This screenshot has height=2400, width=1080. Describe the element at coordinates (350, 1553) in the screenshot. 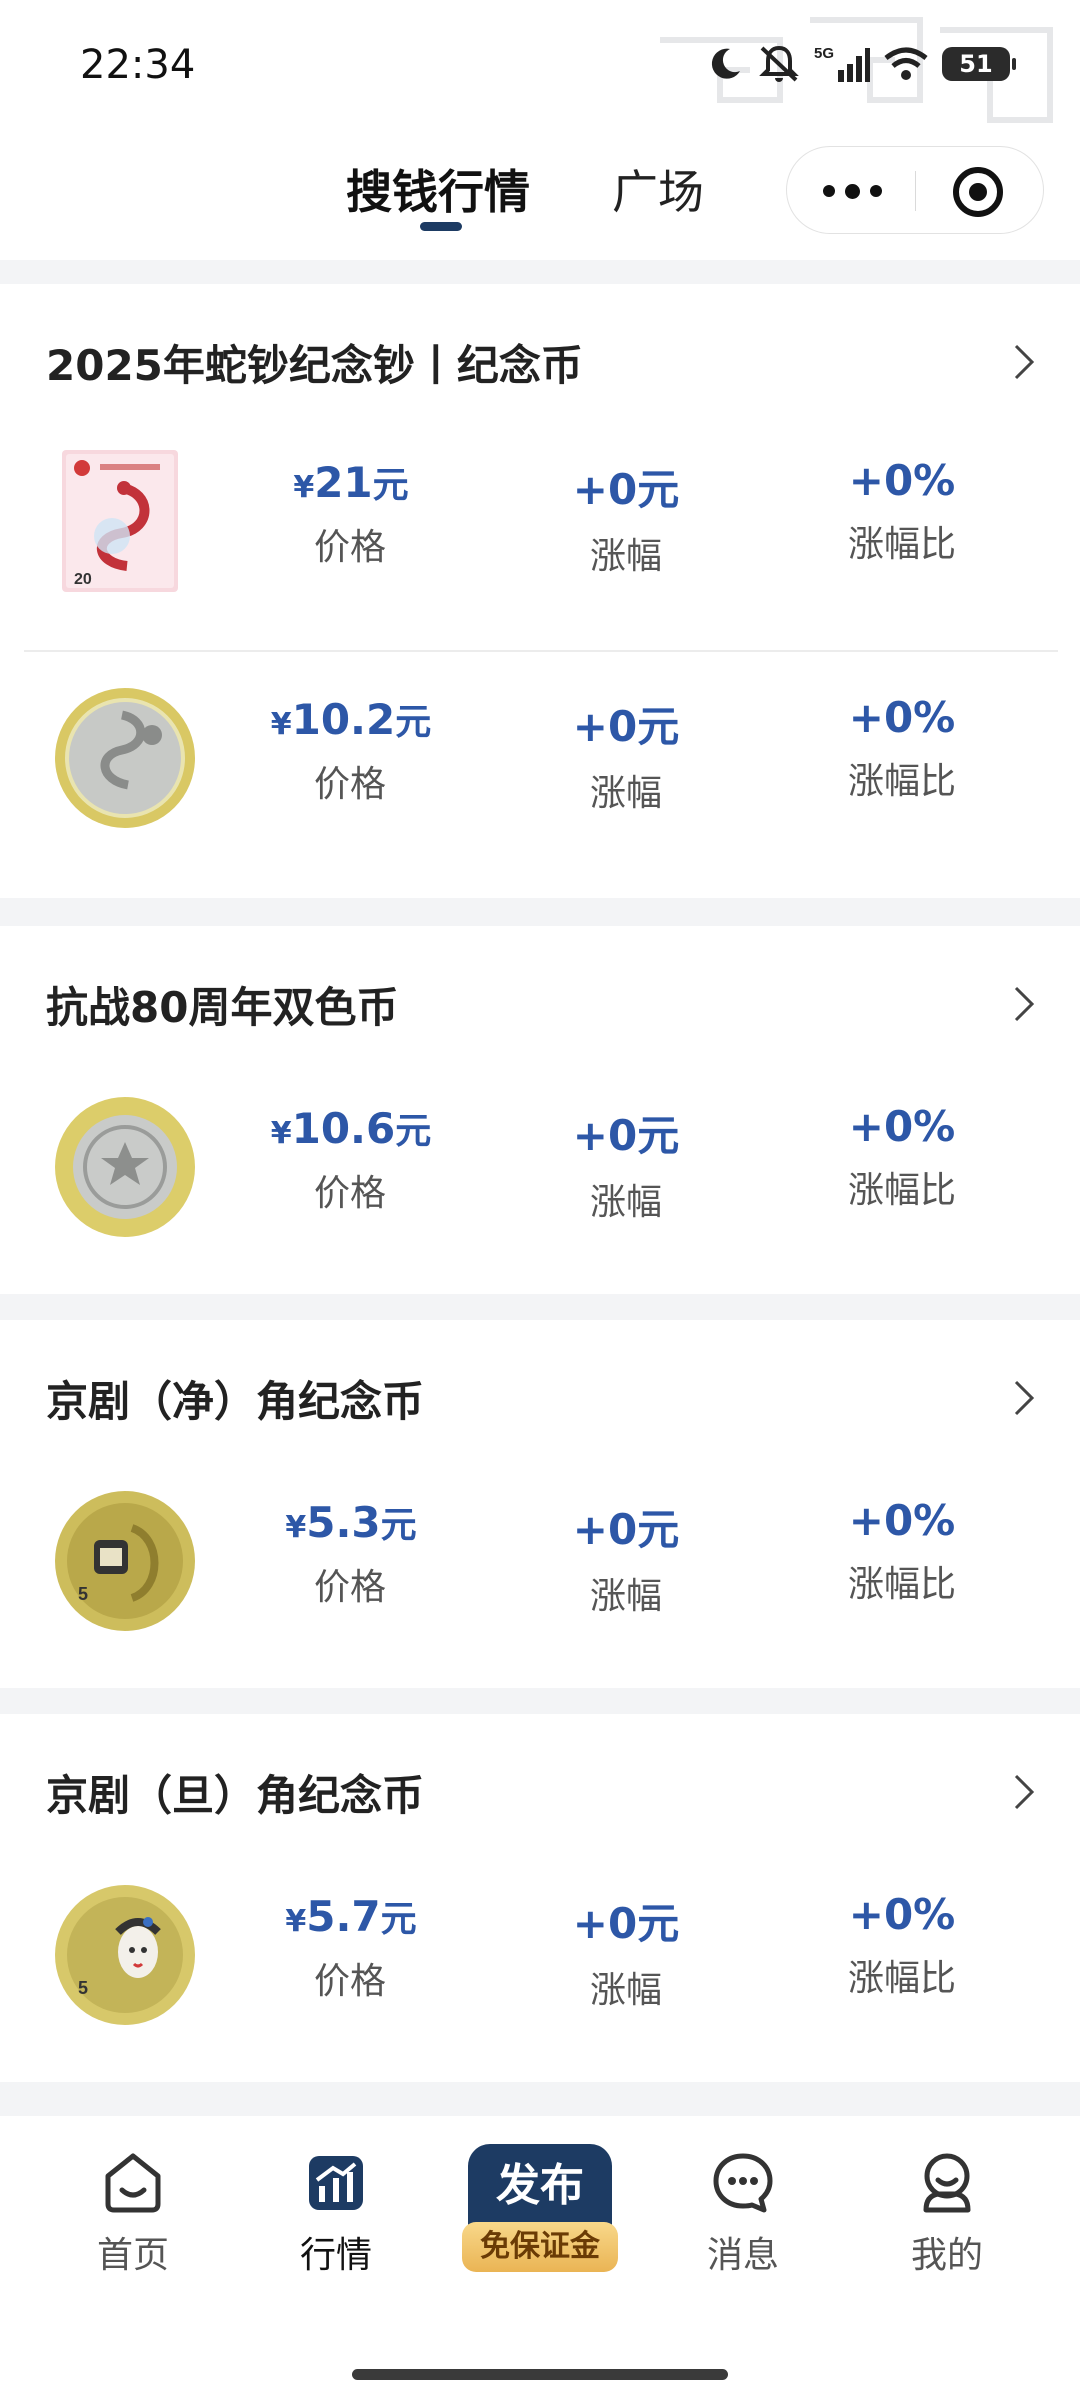

I see `price-cell: ¥5.3元 价格` at that location.